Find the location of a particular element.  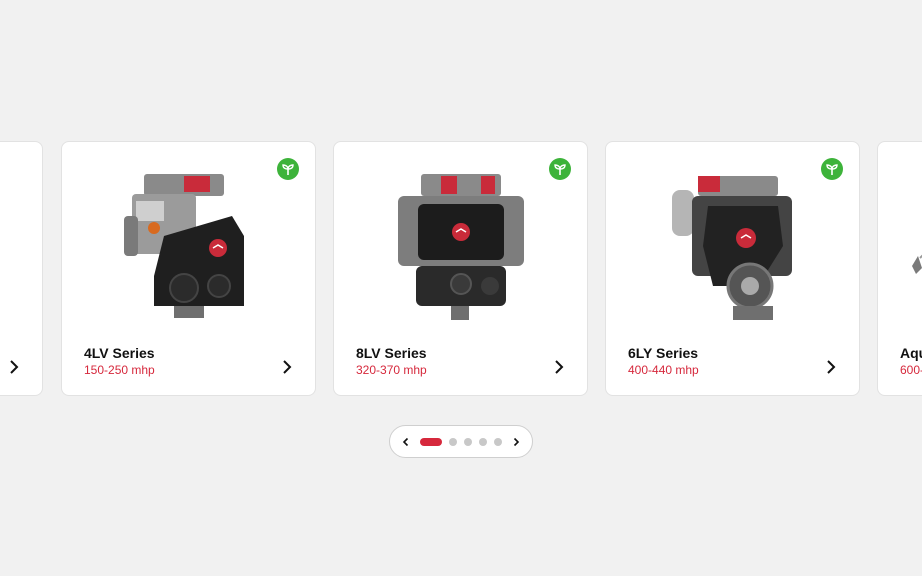

engine-image-6ly is located at coordinates (731, 248).